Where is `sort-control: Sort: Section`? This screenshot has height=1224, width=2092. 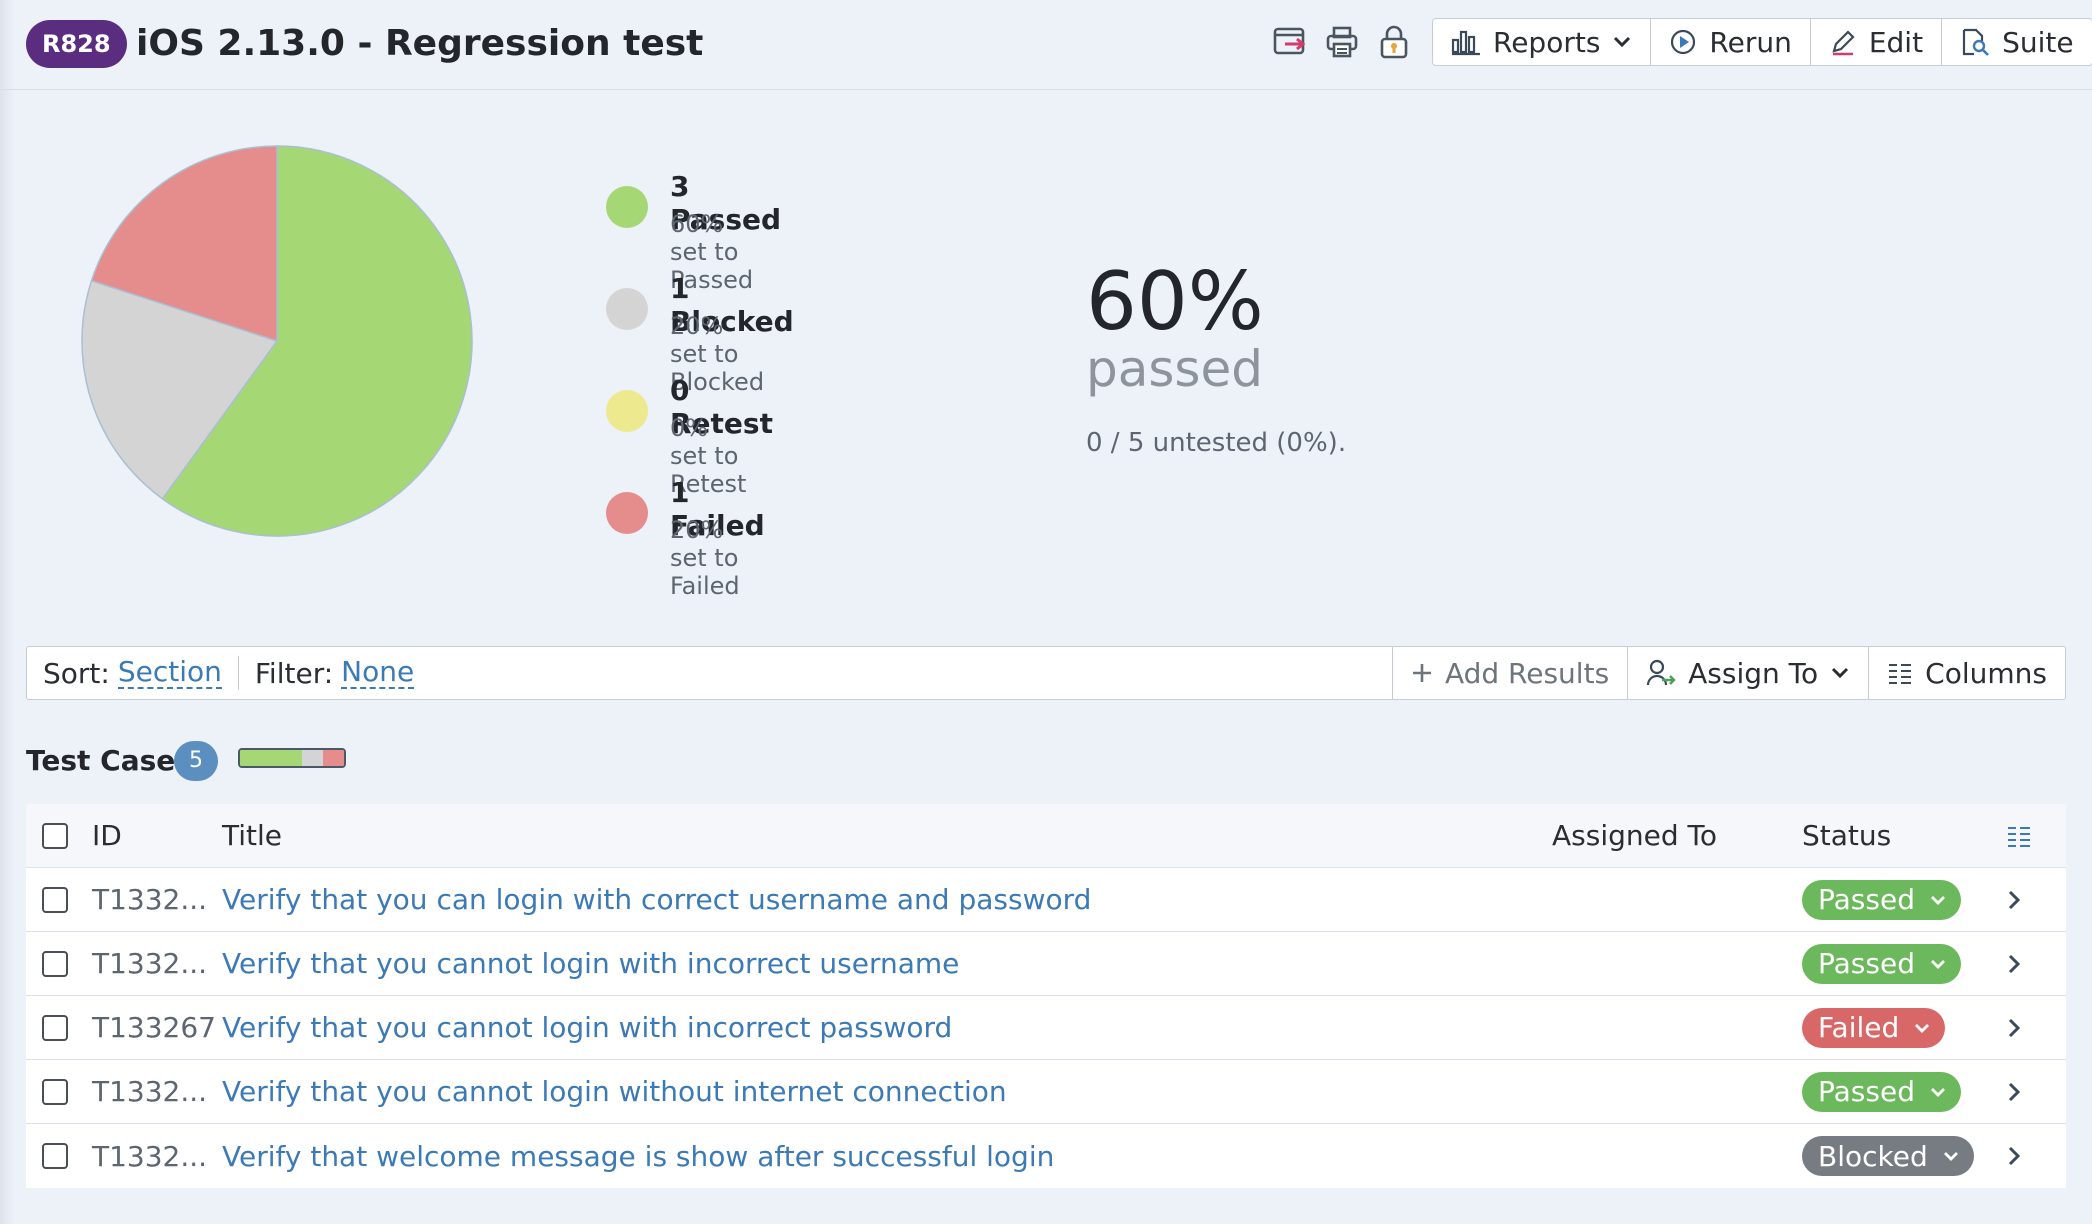
sort-control: Sort: Section is located at coordinates (132, 673).